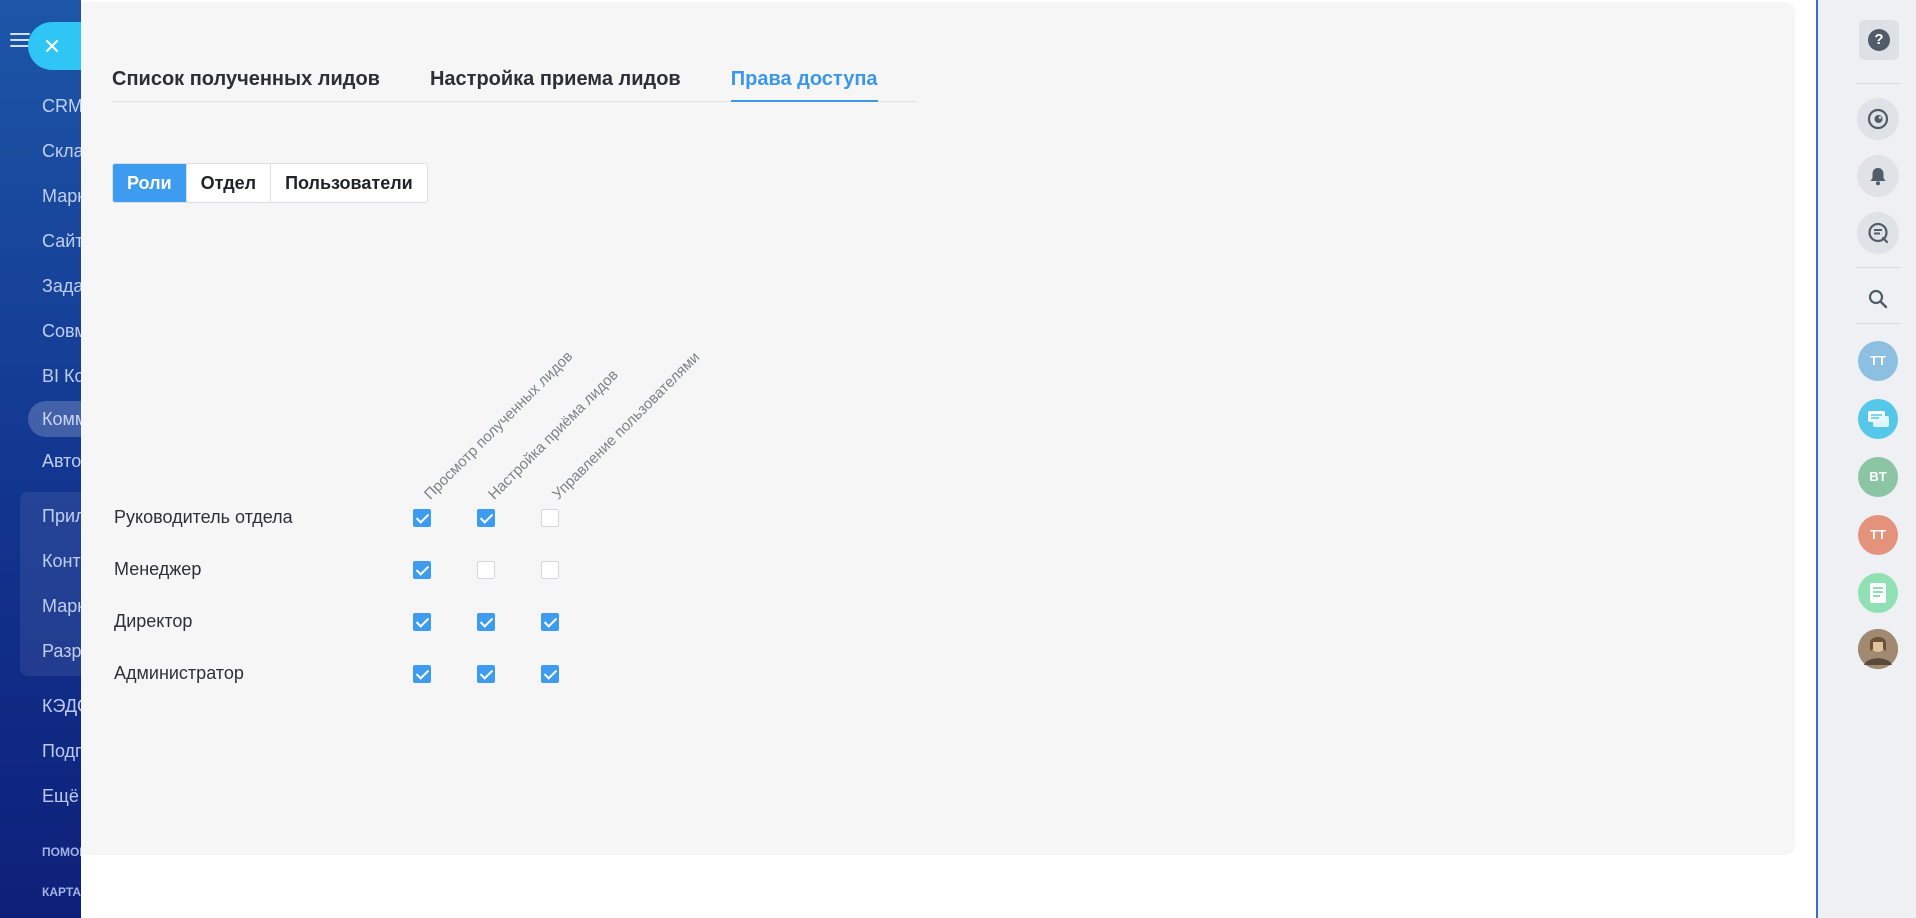 The height and width of the screenshot is (918, 1916). Describe the element at coordinates (50, 651) in the screenshot. I see `left-menu-item: Разработчикам` at that location.